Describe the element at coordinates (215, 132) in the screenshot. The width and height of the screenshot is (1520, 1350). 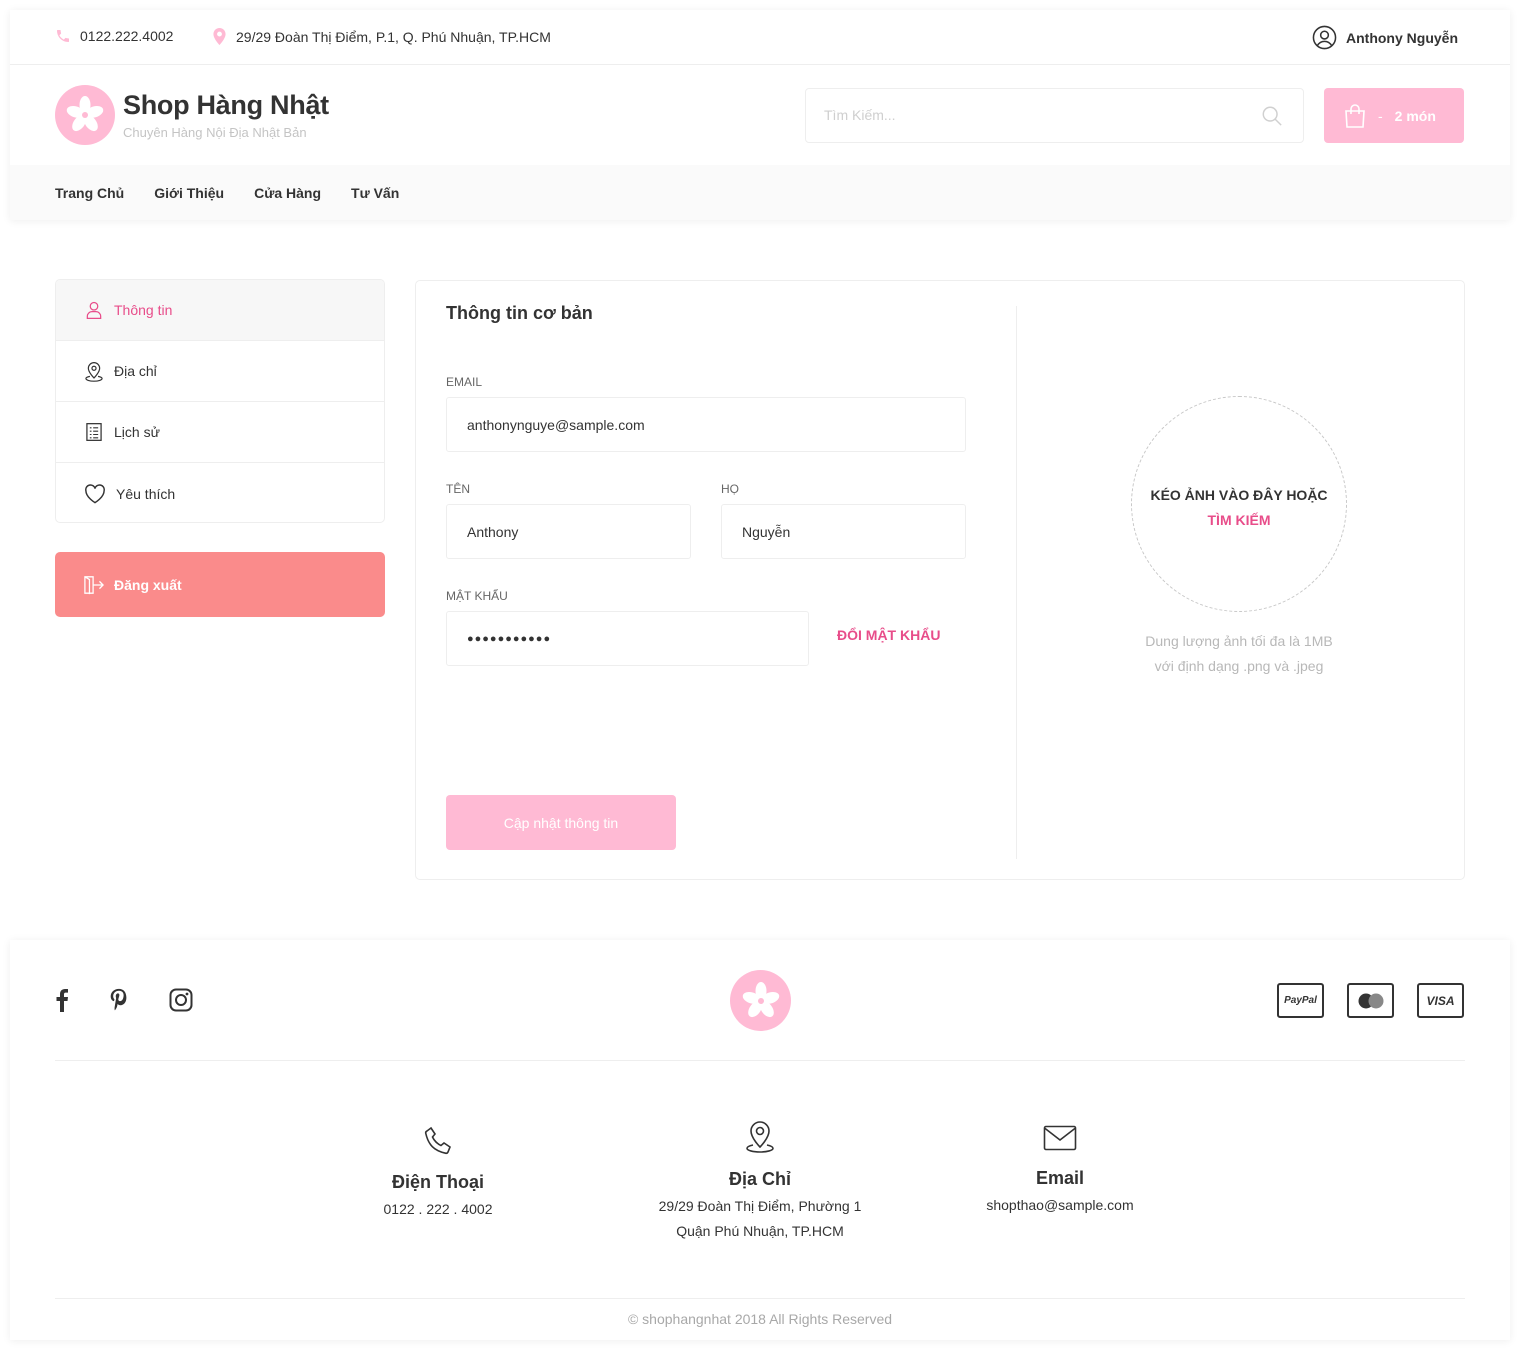
I see `brand-tagline: Chuyên Hàng Nội Địa Nhật Bản` at that location.